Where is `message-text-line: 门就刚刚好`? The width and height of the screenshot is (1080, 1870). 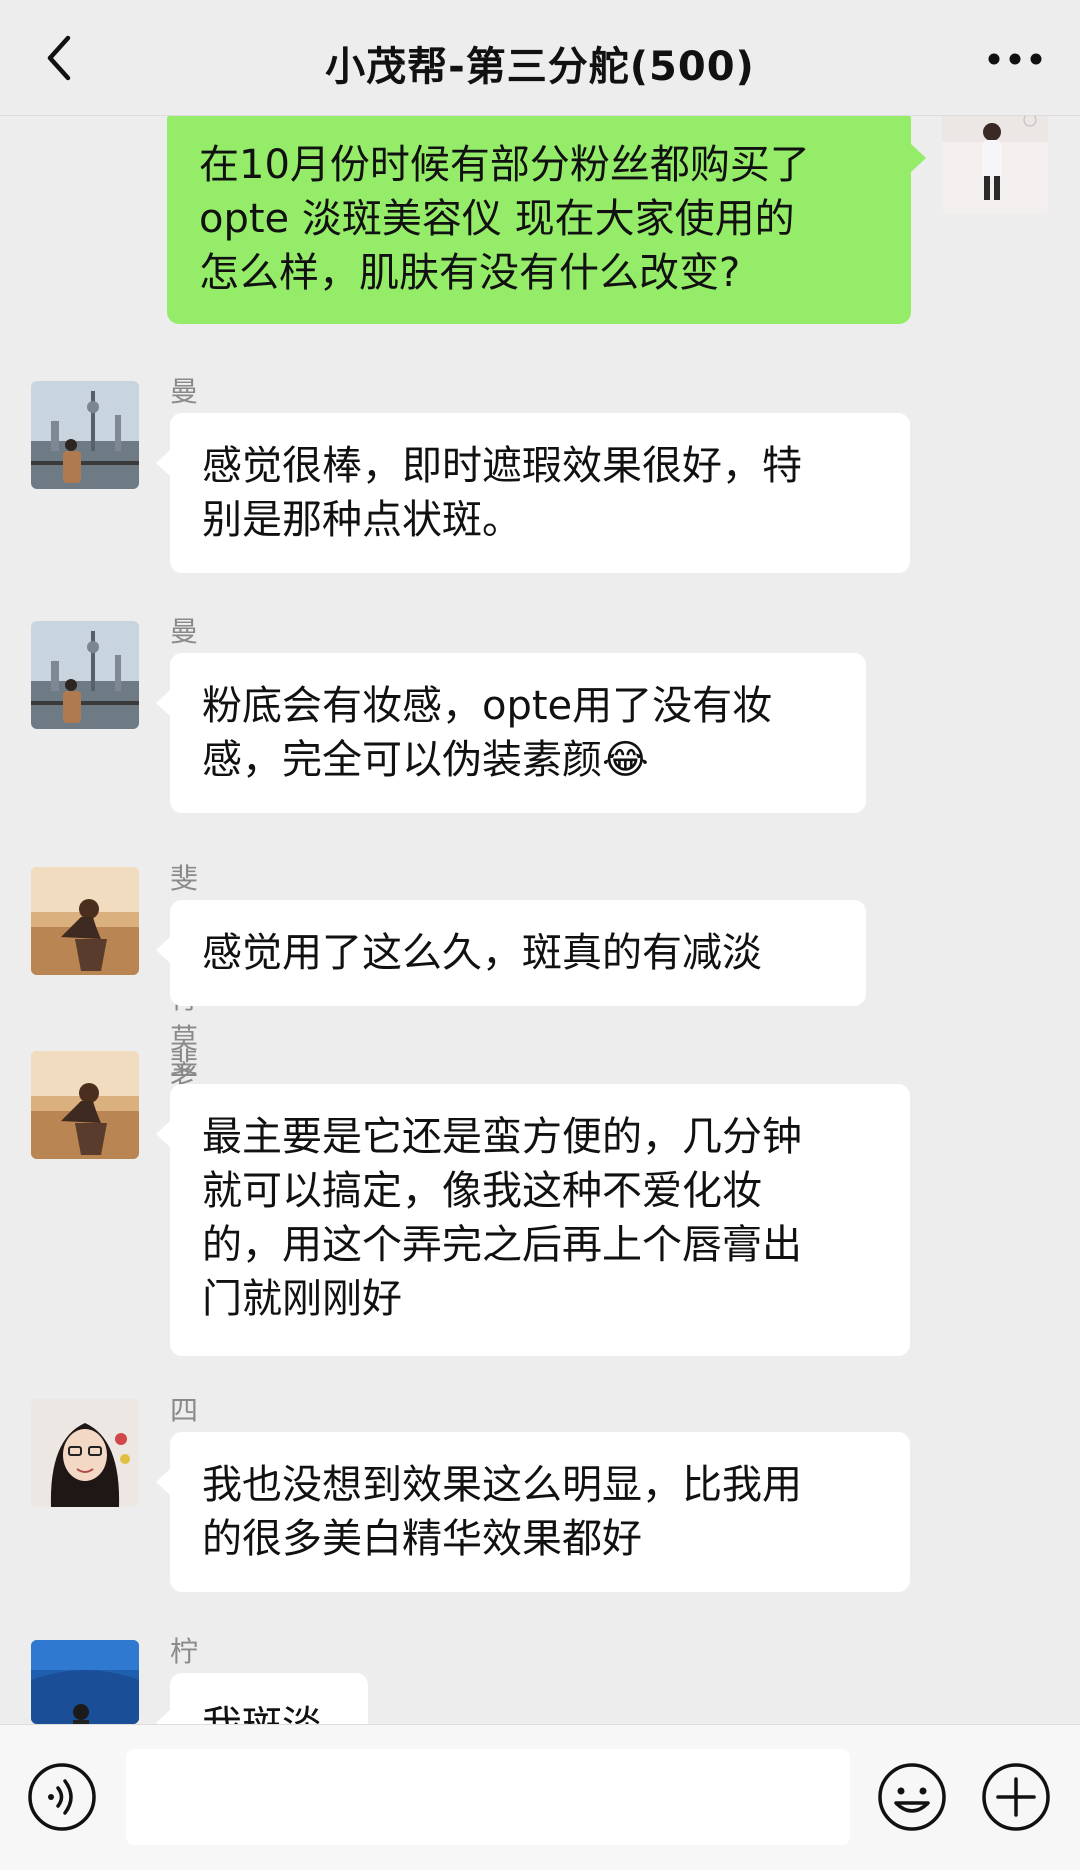 message-text-line: 门就刚刚好 is located at coordinates (302, 1299).